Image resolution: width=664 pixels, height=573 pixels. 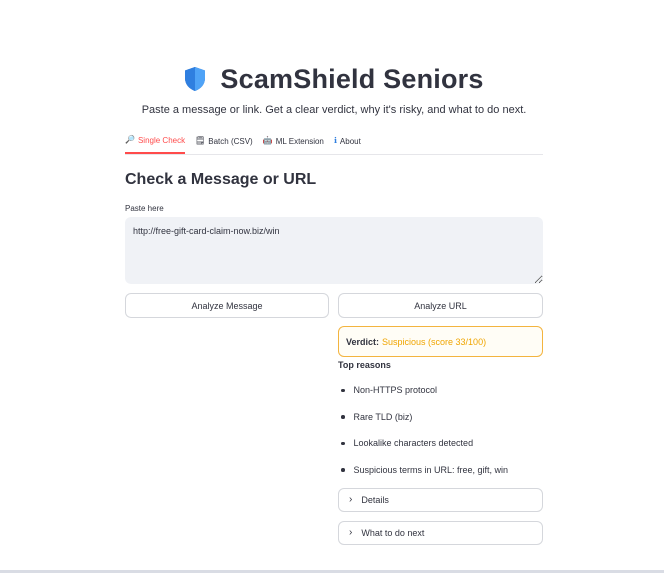 What do you see at coordinates (227, 305) in the screenshot?
I see `analyze-message-button: Analyze Message` at bounding box center [227, 305].